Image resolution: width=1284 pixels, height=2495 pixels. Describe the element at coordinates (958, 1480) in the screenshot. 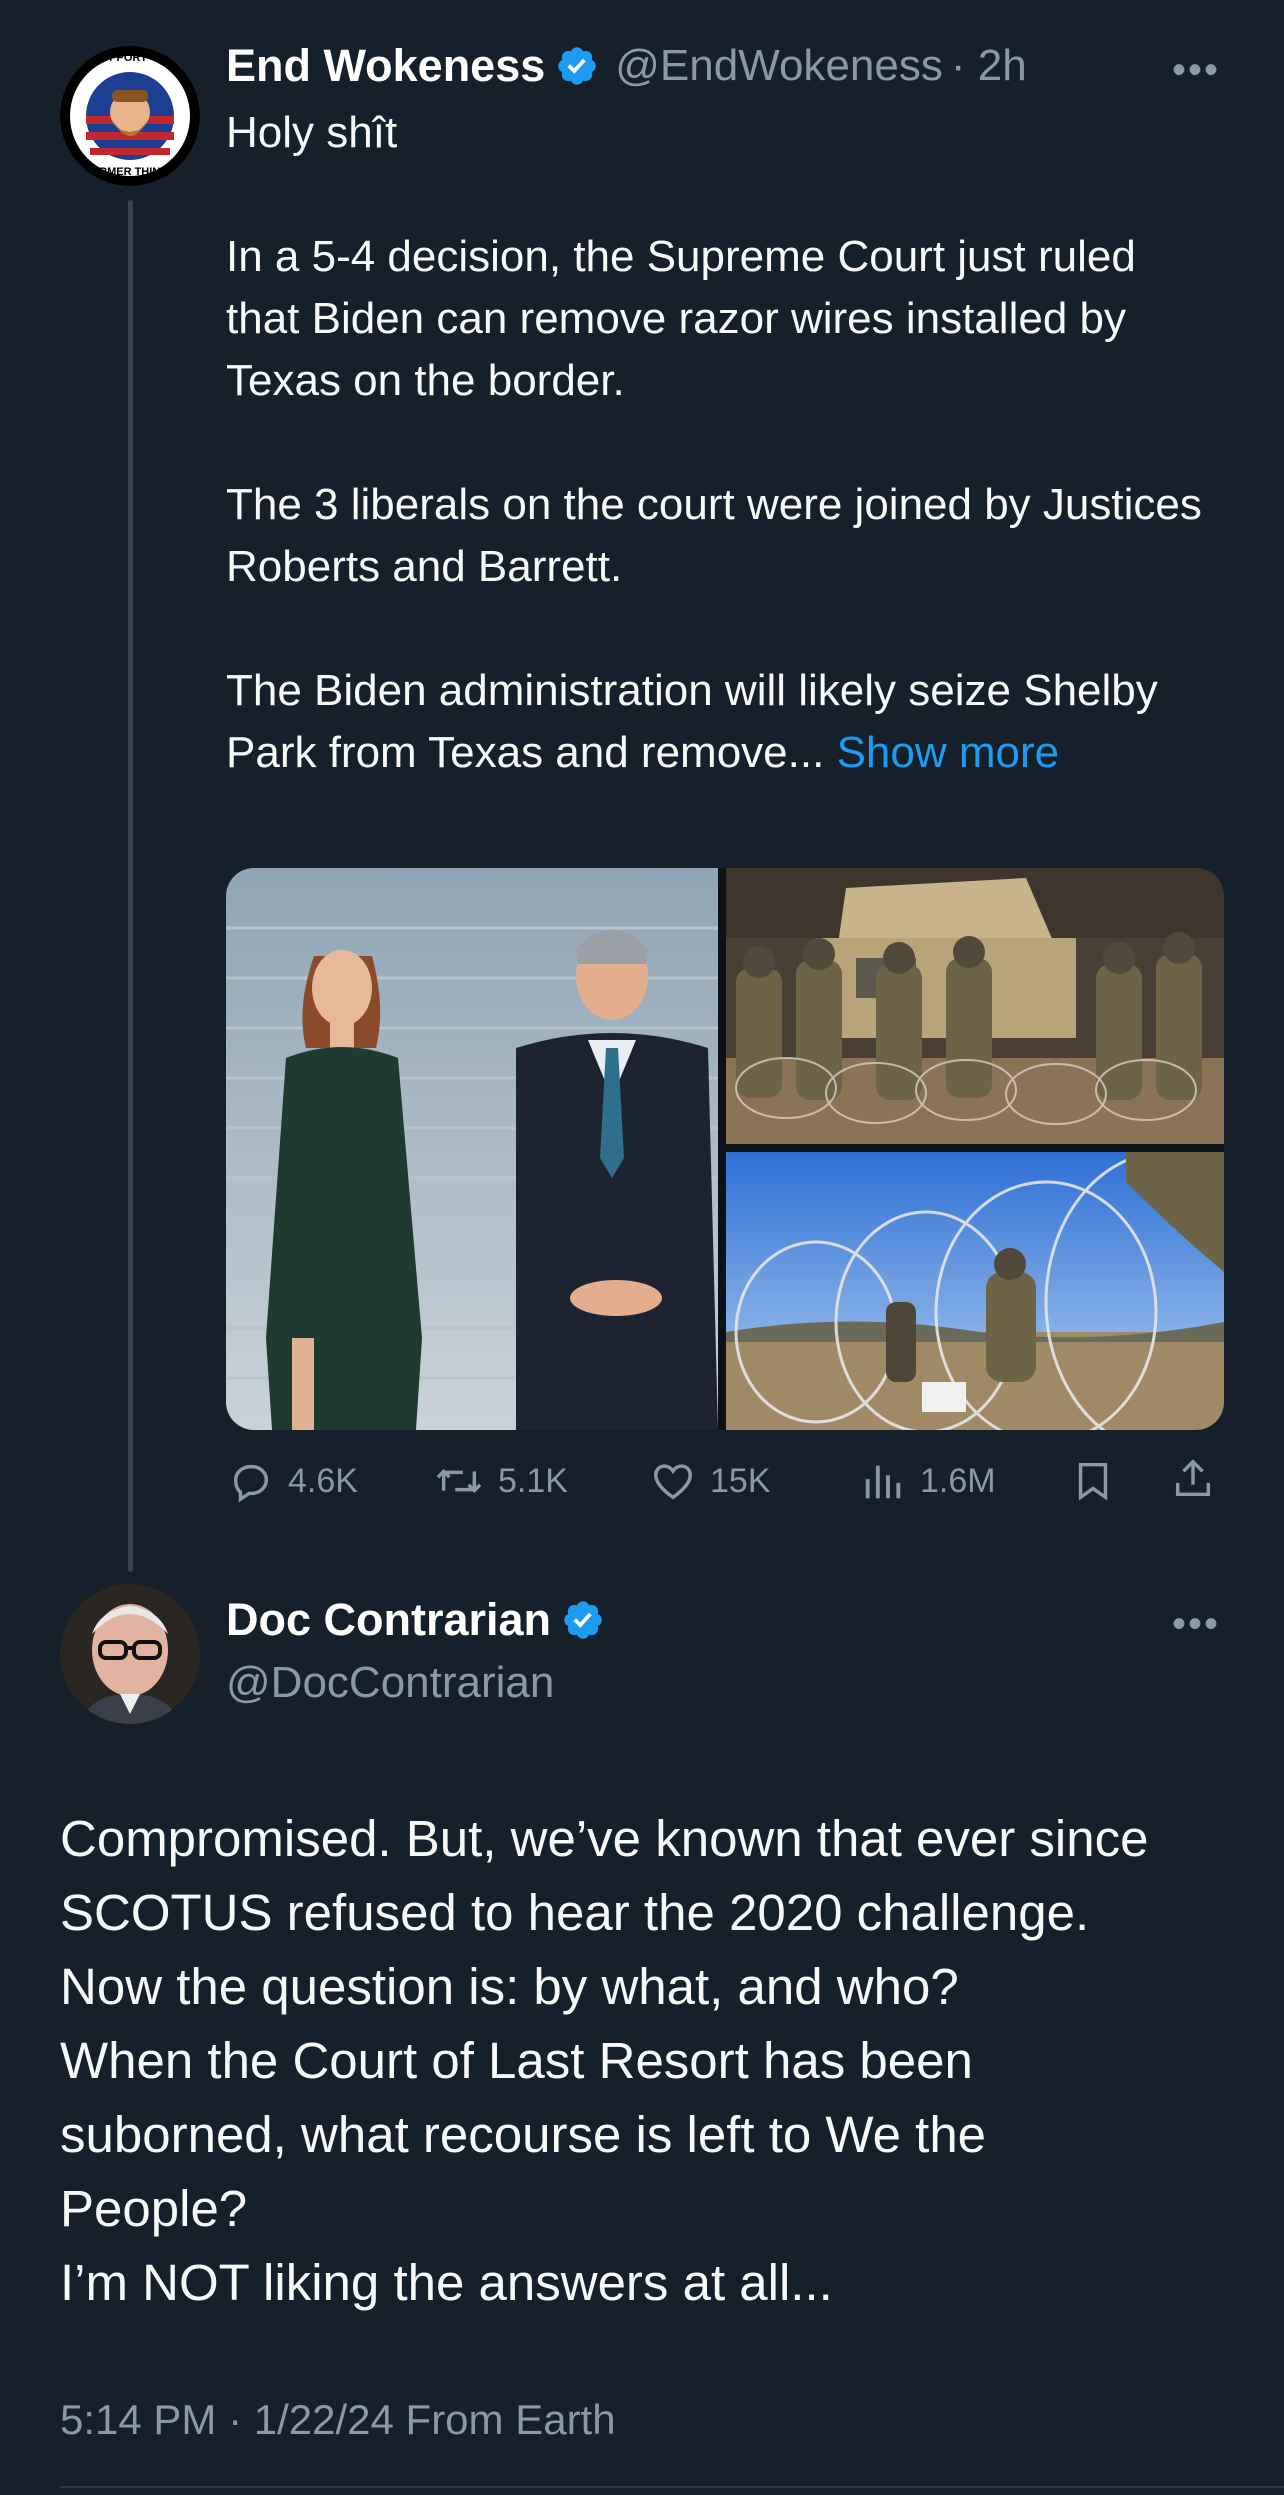

I see `views-count: 1.6M` at that location.